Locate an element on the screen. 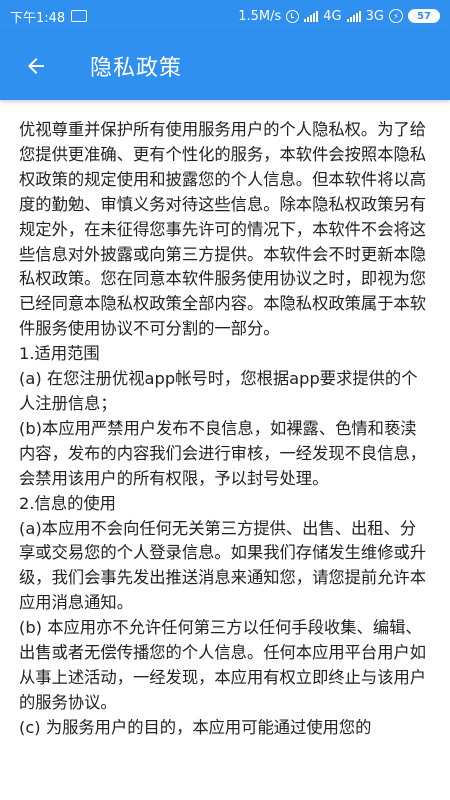  back-button is located at coordinates (36, 66).